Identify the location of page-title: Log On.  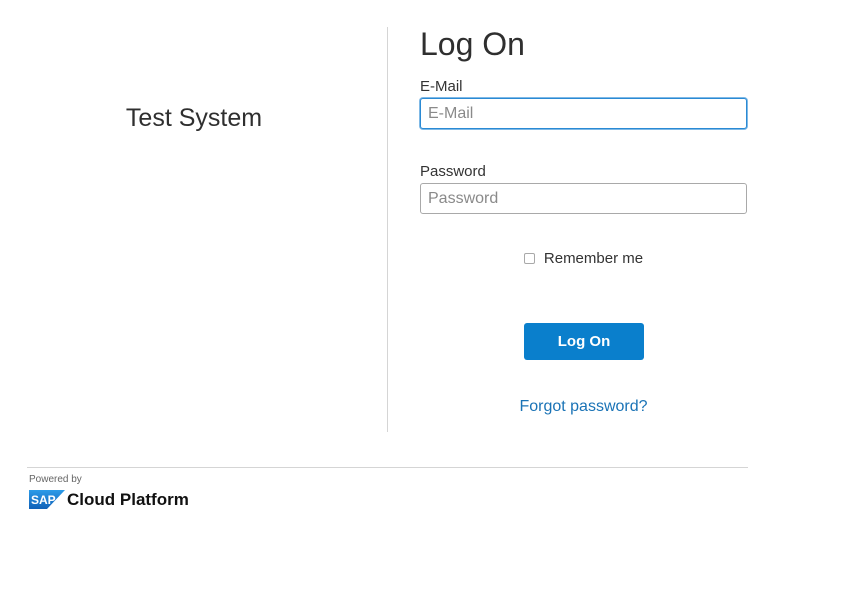
(472, 44).